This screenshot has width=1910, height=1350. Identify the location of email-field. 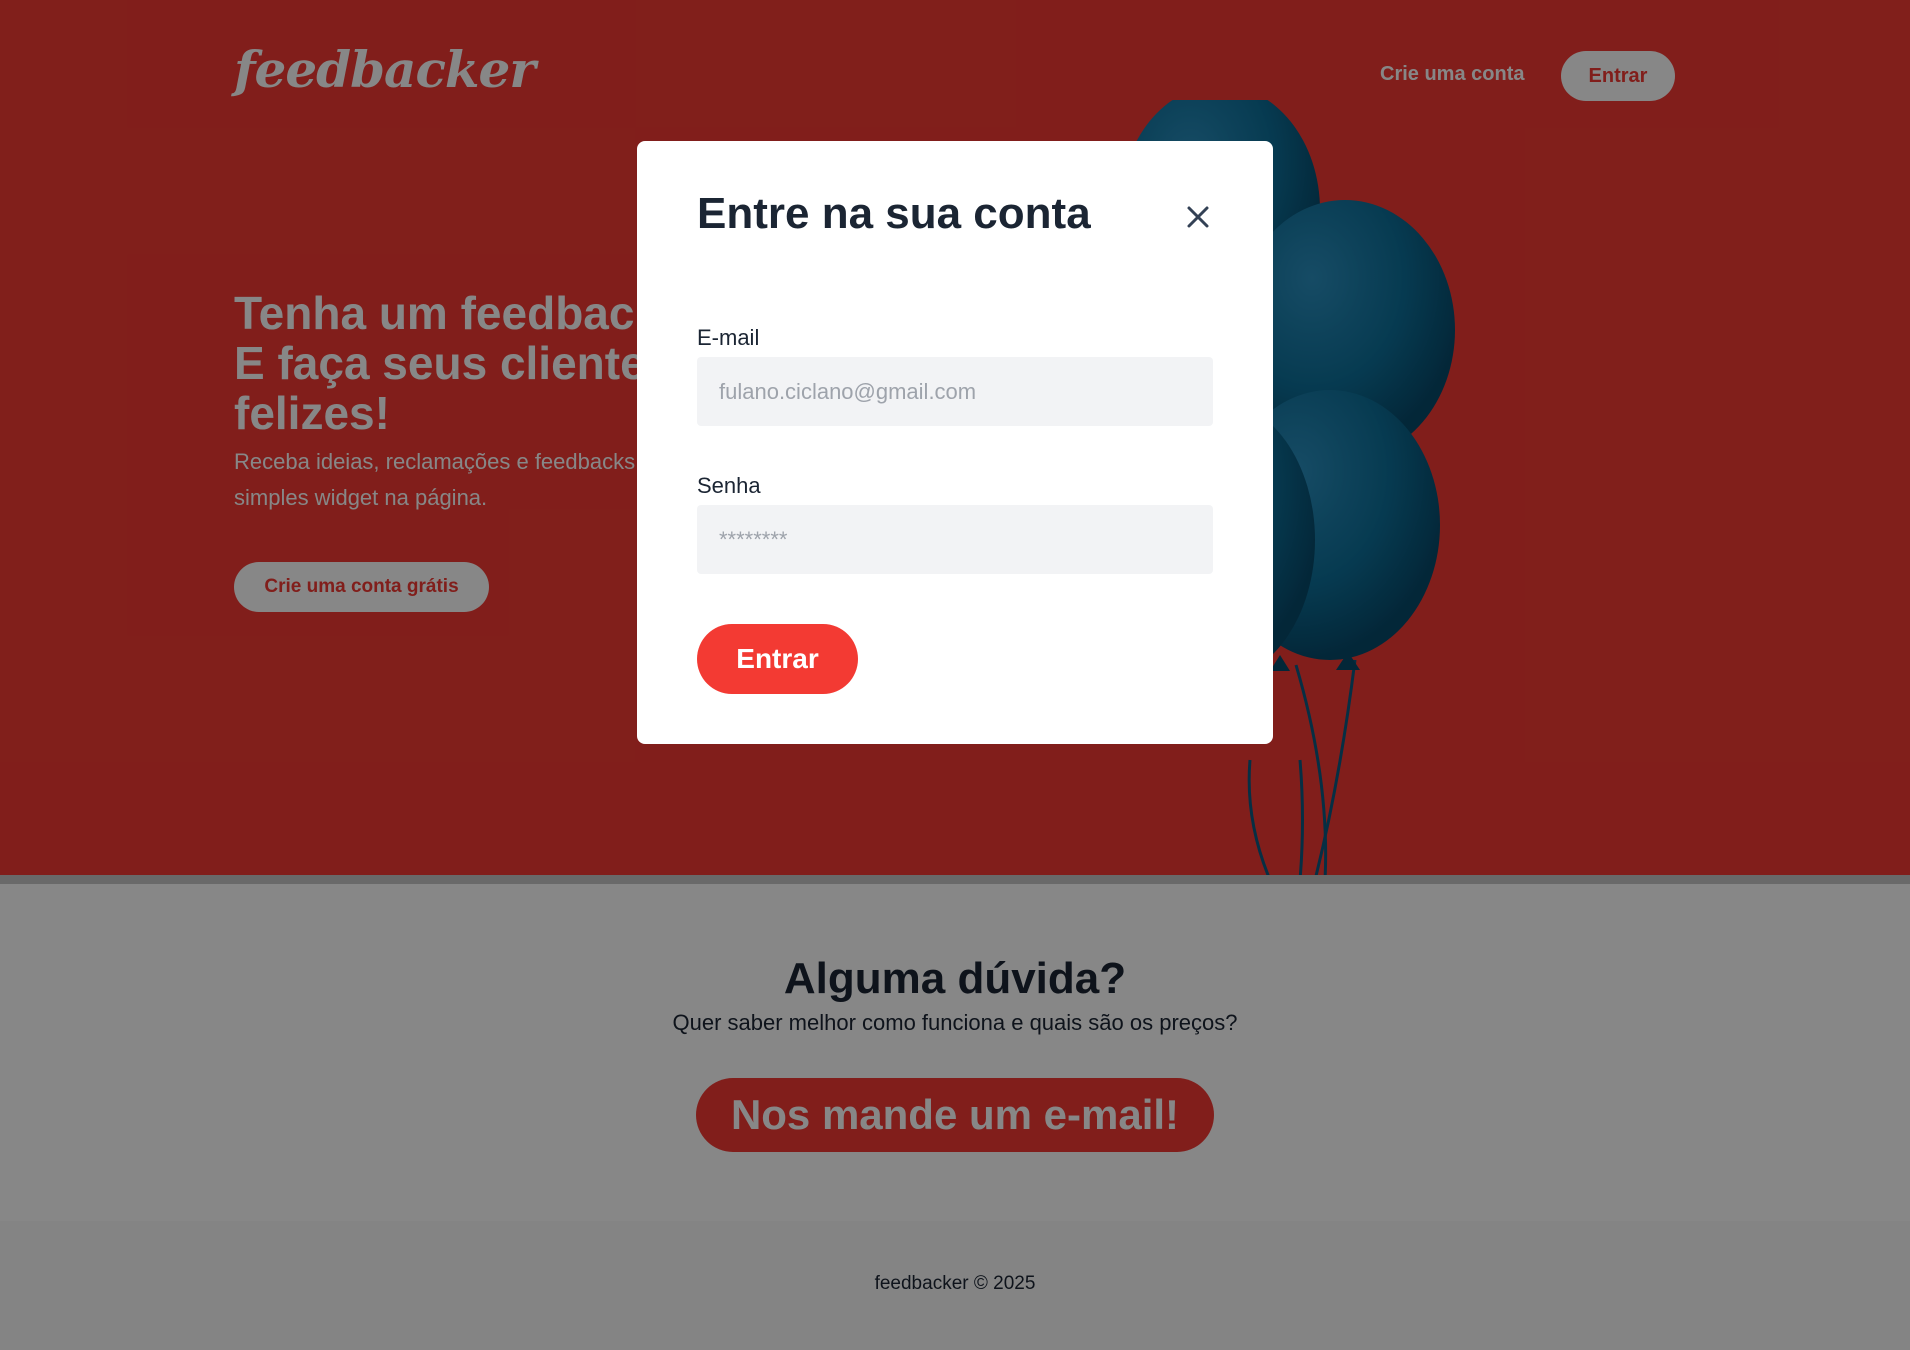
(955, 391).